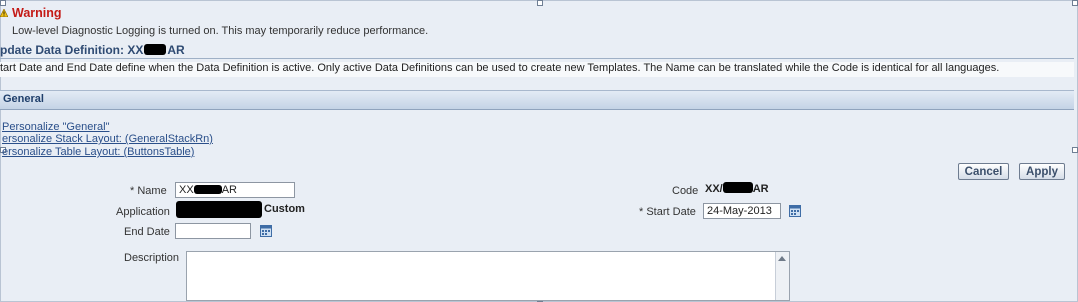  What do you see at coordinates (147, 232) in the screenshot?
I see `end-date-label: End Date` at bounding box center [147, 232].